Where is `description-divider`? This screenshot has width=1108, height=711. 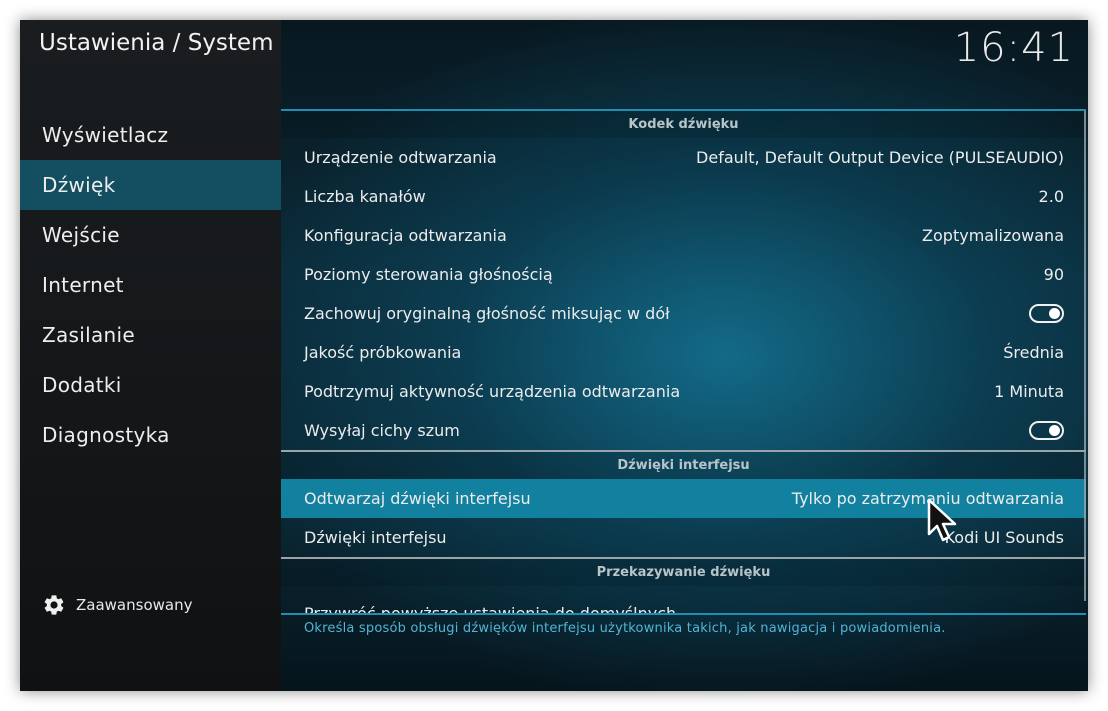 description-divider is located at coordinates (683, 614).